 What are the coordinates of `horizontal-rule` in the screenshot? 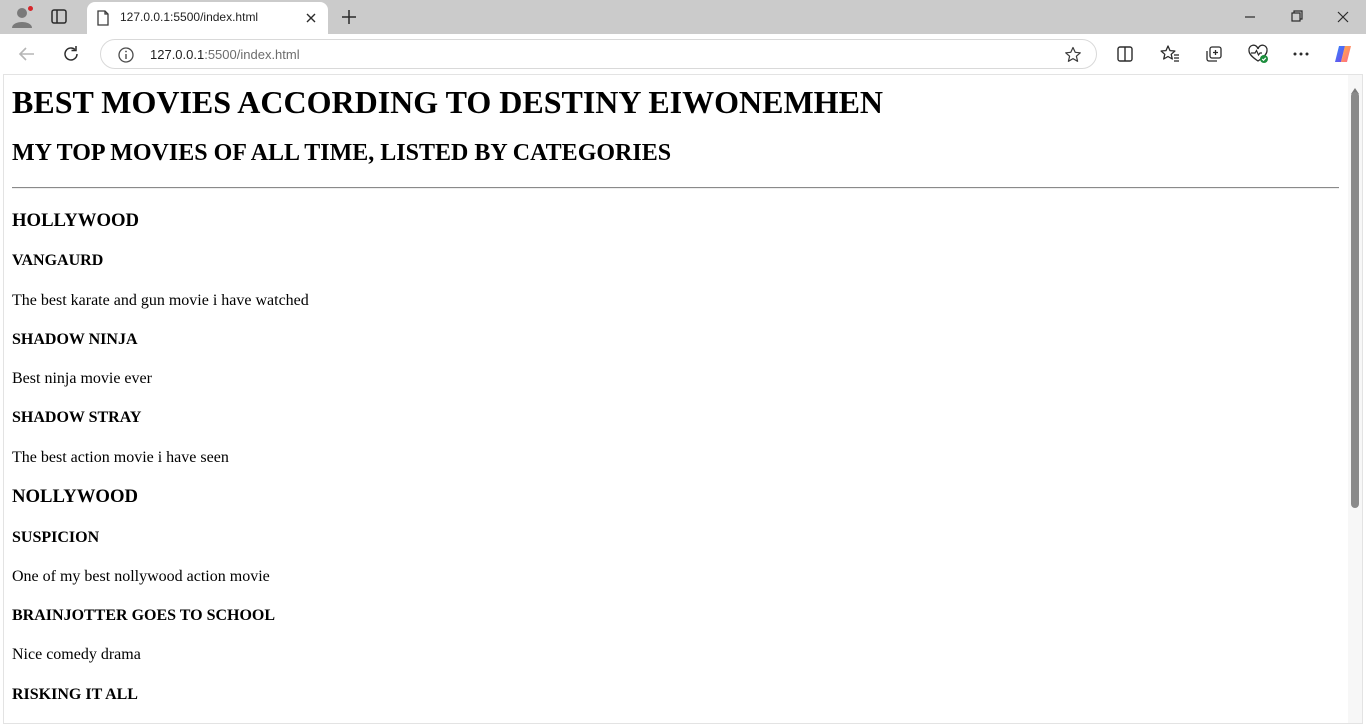 It's located at (675, 188).